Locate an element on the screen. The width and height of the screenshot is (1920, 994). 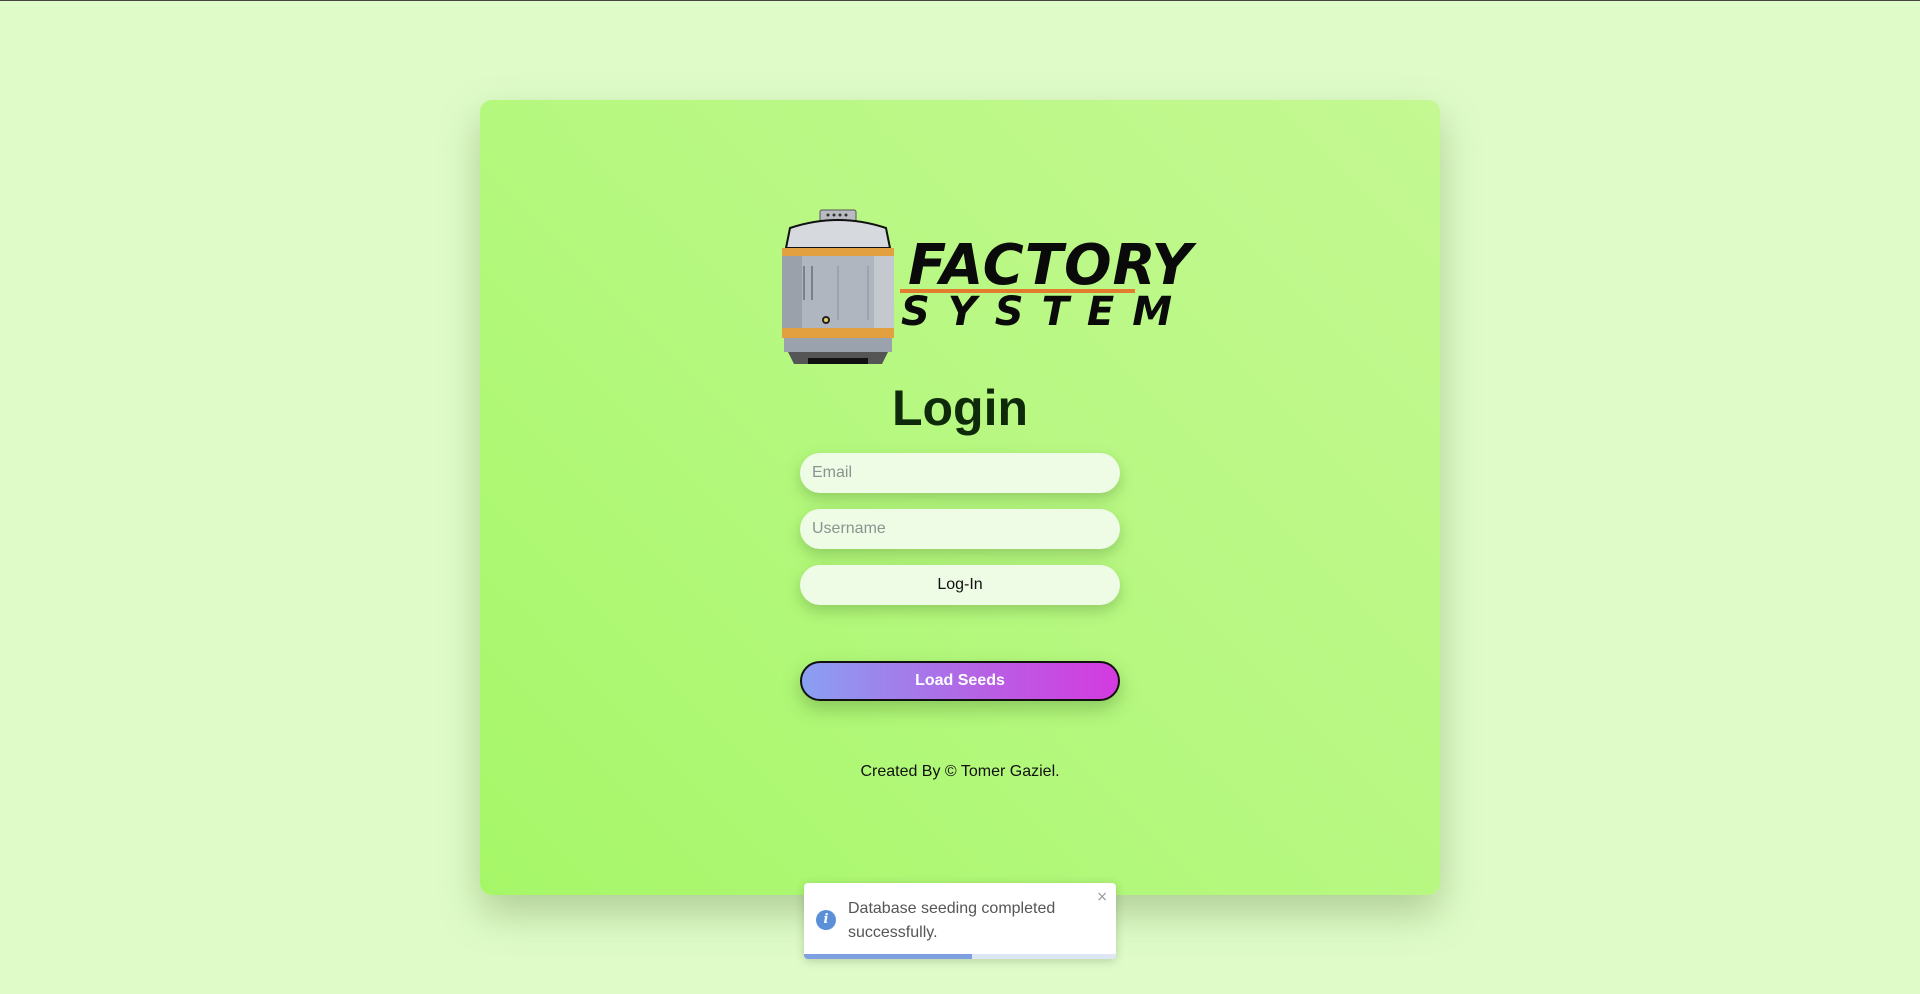
logo-word-system: SYSTEM is located at coordinates (1045, 312).